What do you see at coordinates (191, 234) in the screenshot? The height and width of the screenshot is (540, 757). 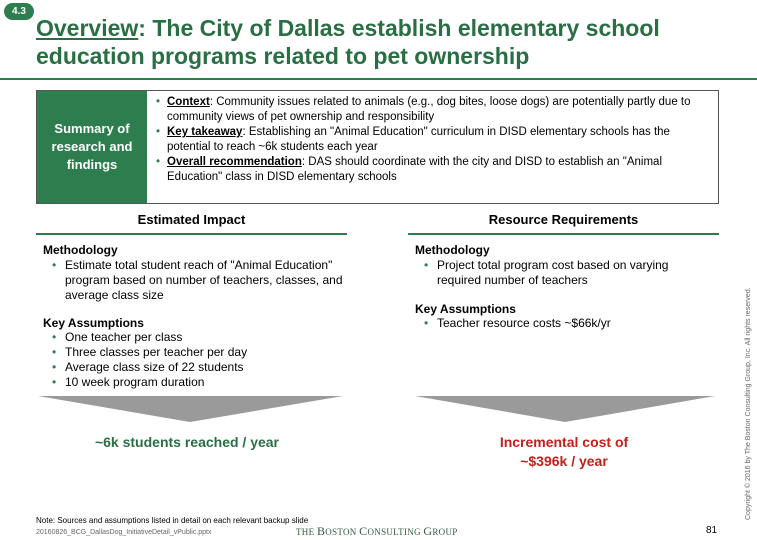 I see `impact-divider` at bounding box center [191, 234].